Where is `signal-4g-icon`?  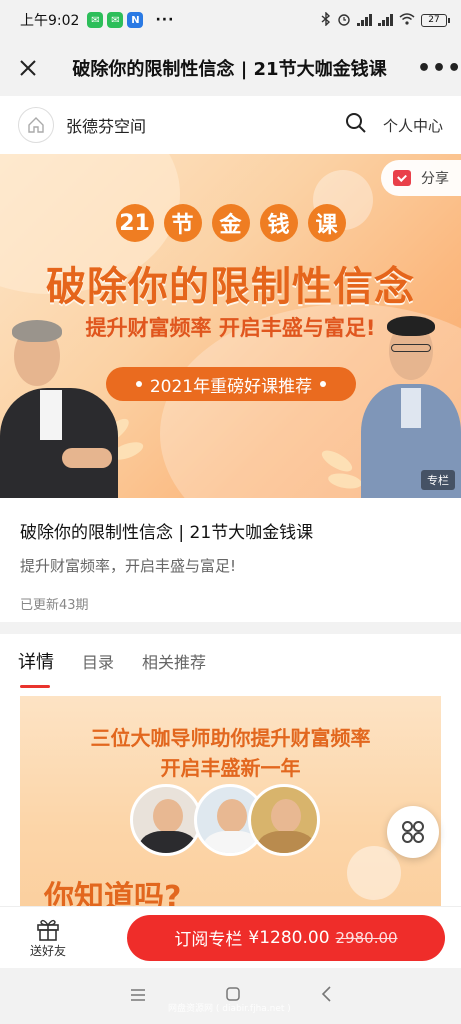
signal-4g-icon is located at coordinates (385, 20).